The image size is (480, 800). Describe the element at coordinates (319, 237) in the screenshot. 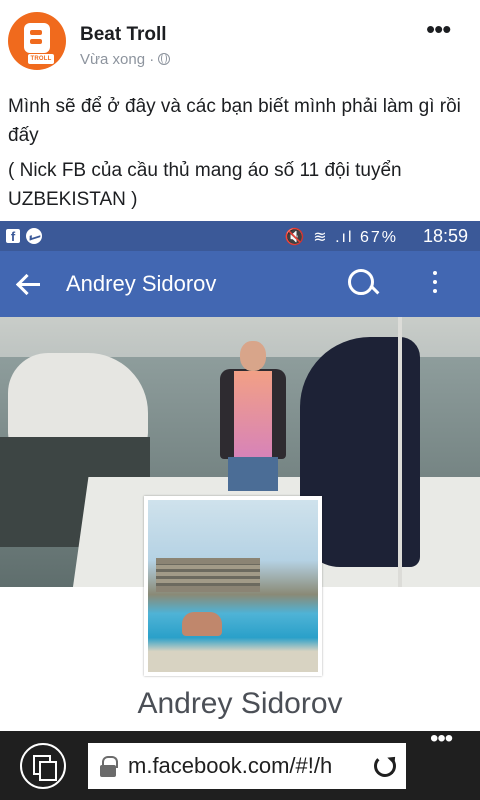

I see `signal-icons: 🔇 ≋ .ıl` at that location.